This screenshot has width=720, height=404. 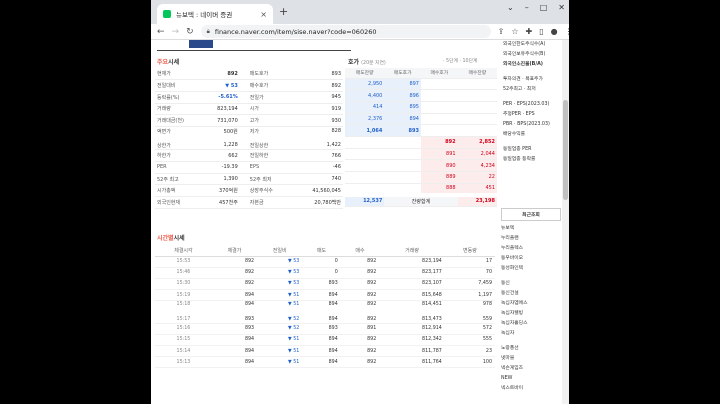 What do you see at coordinates (531, 304) in the screenshot?
I see `recent-item: 녹십자엠에스` at bounding box center [531, 304].